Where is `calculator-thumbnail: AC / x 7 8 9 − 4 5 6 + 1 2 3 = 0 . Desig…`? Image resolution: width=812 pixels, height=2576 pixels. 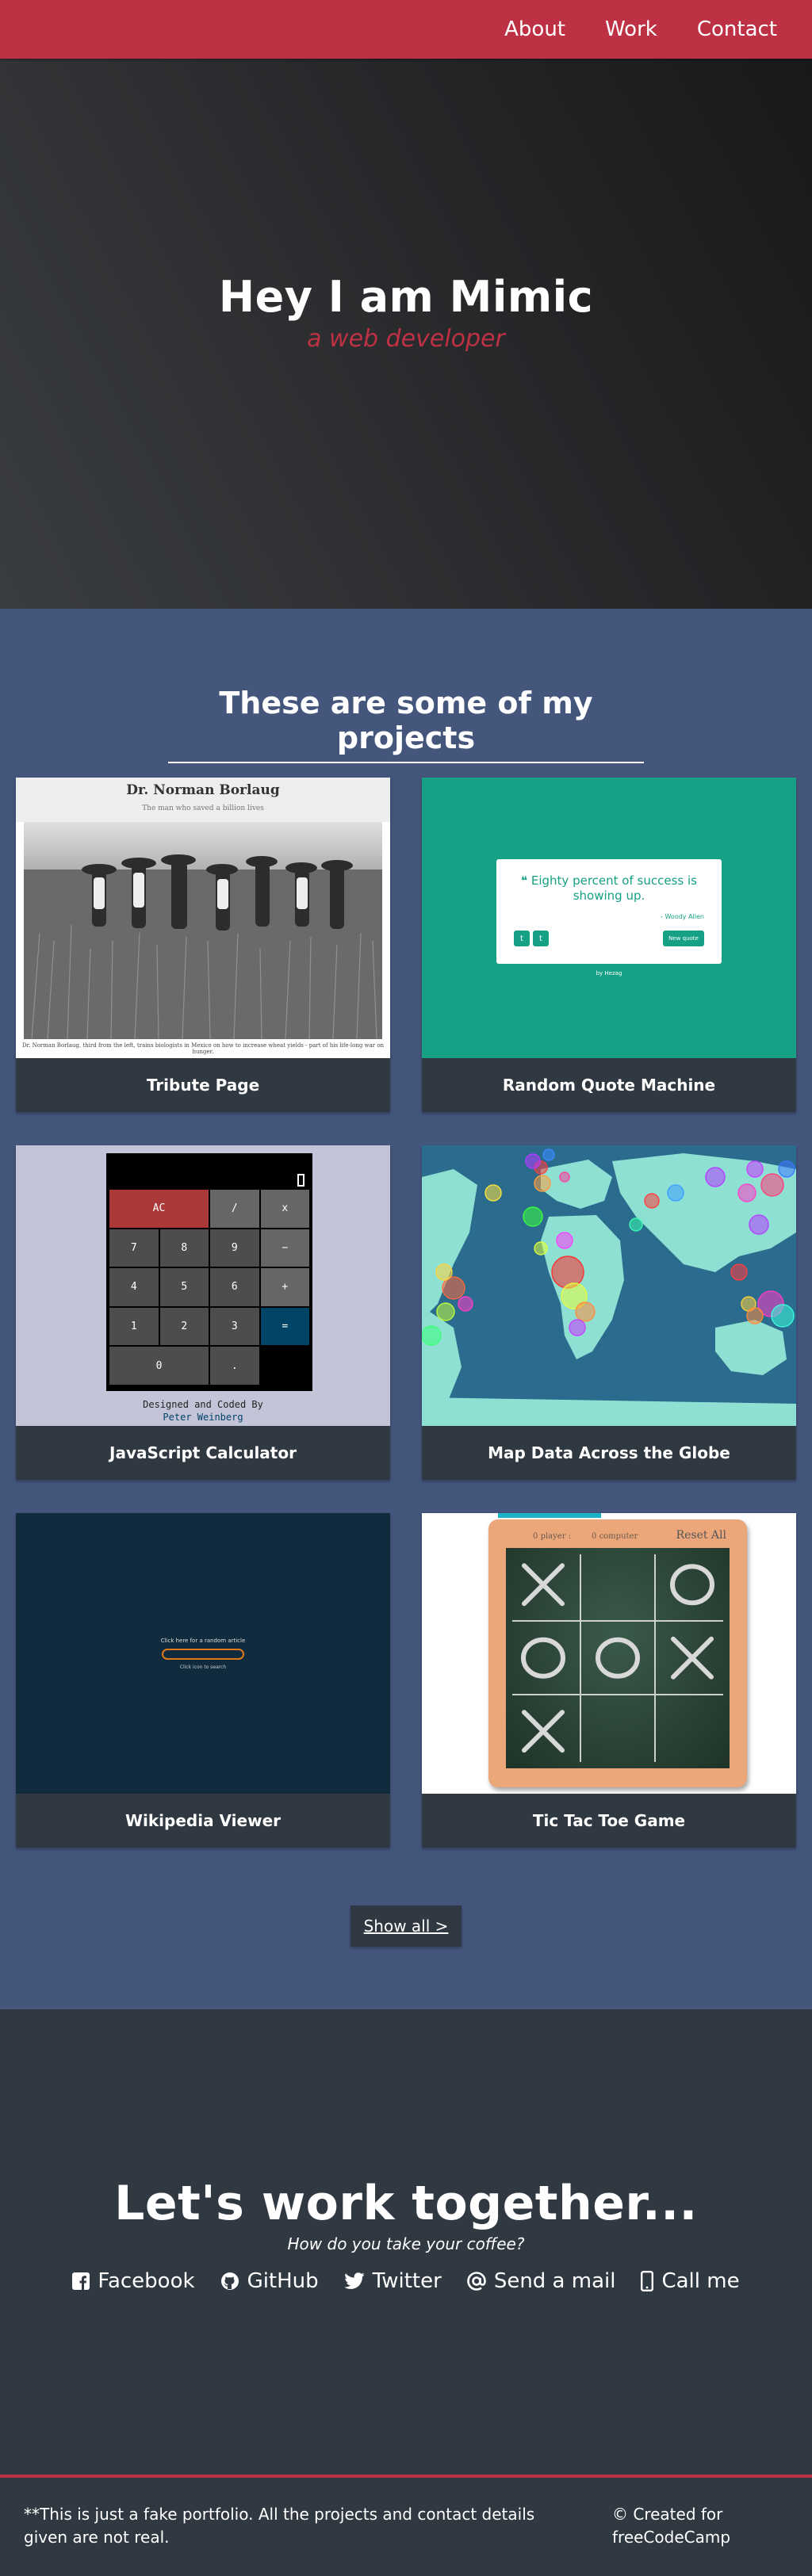
calculator-thumbnail: AC / x 7 8 9 − 4 5 6 + 1 2 3 = 0 . Desig… is located at coordinates (203, 1285).